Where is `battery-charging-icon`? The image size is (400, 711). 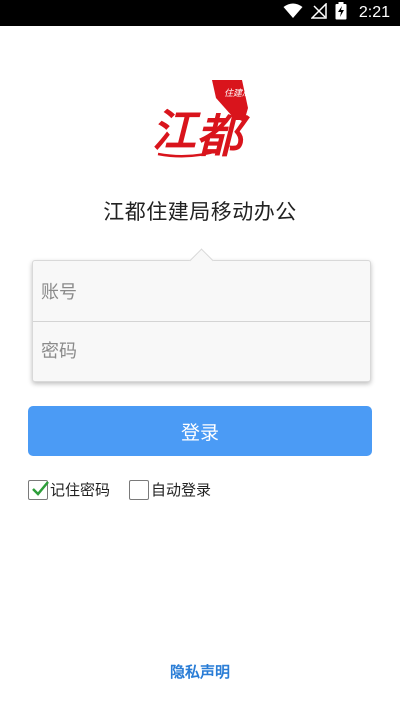
battery-charging-icon is located at coordinates (341, 13).